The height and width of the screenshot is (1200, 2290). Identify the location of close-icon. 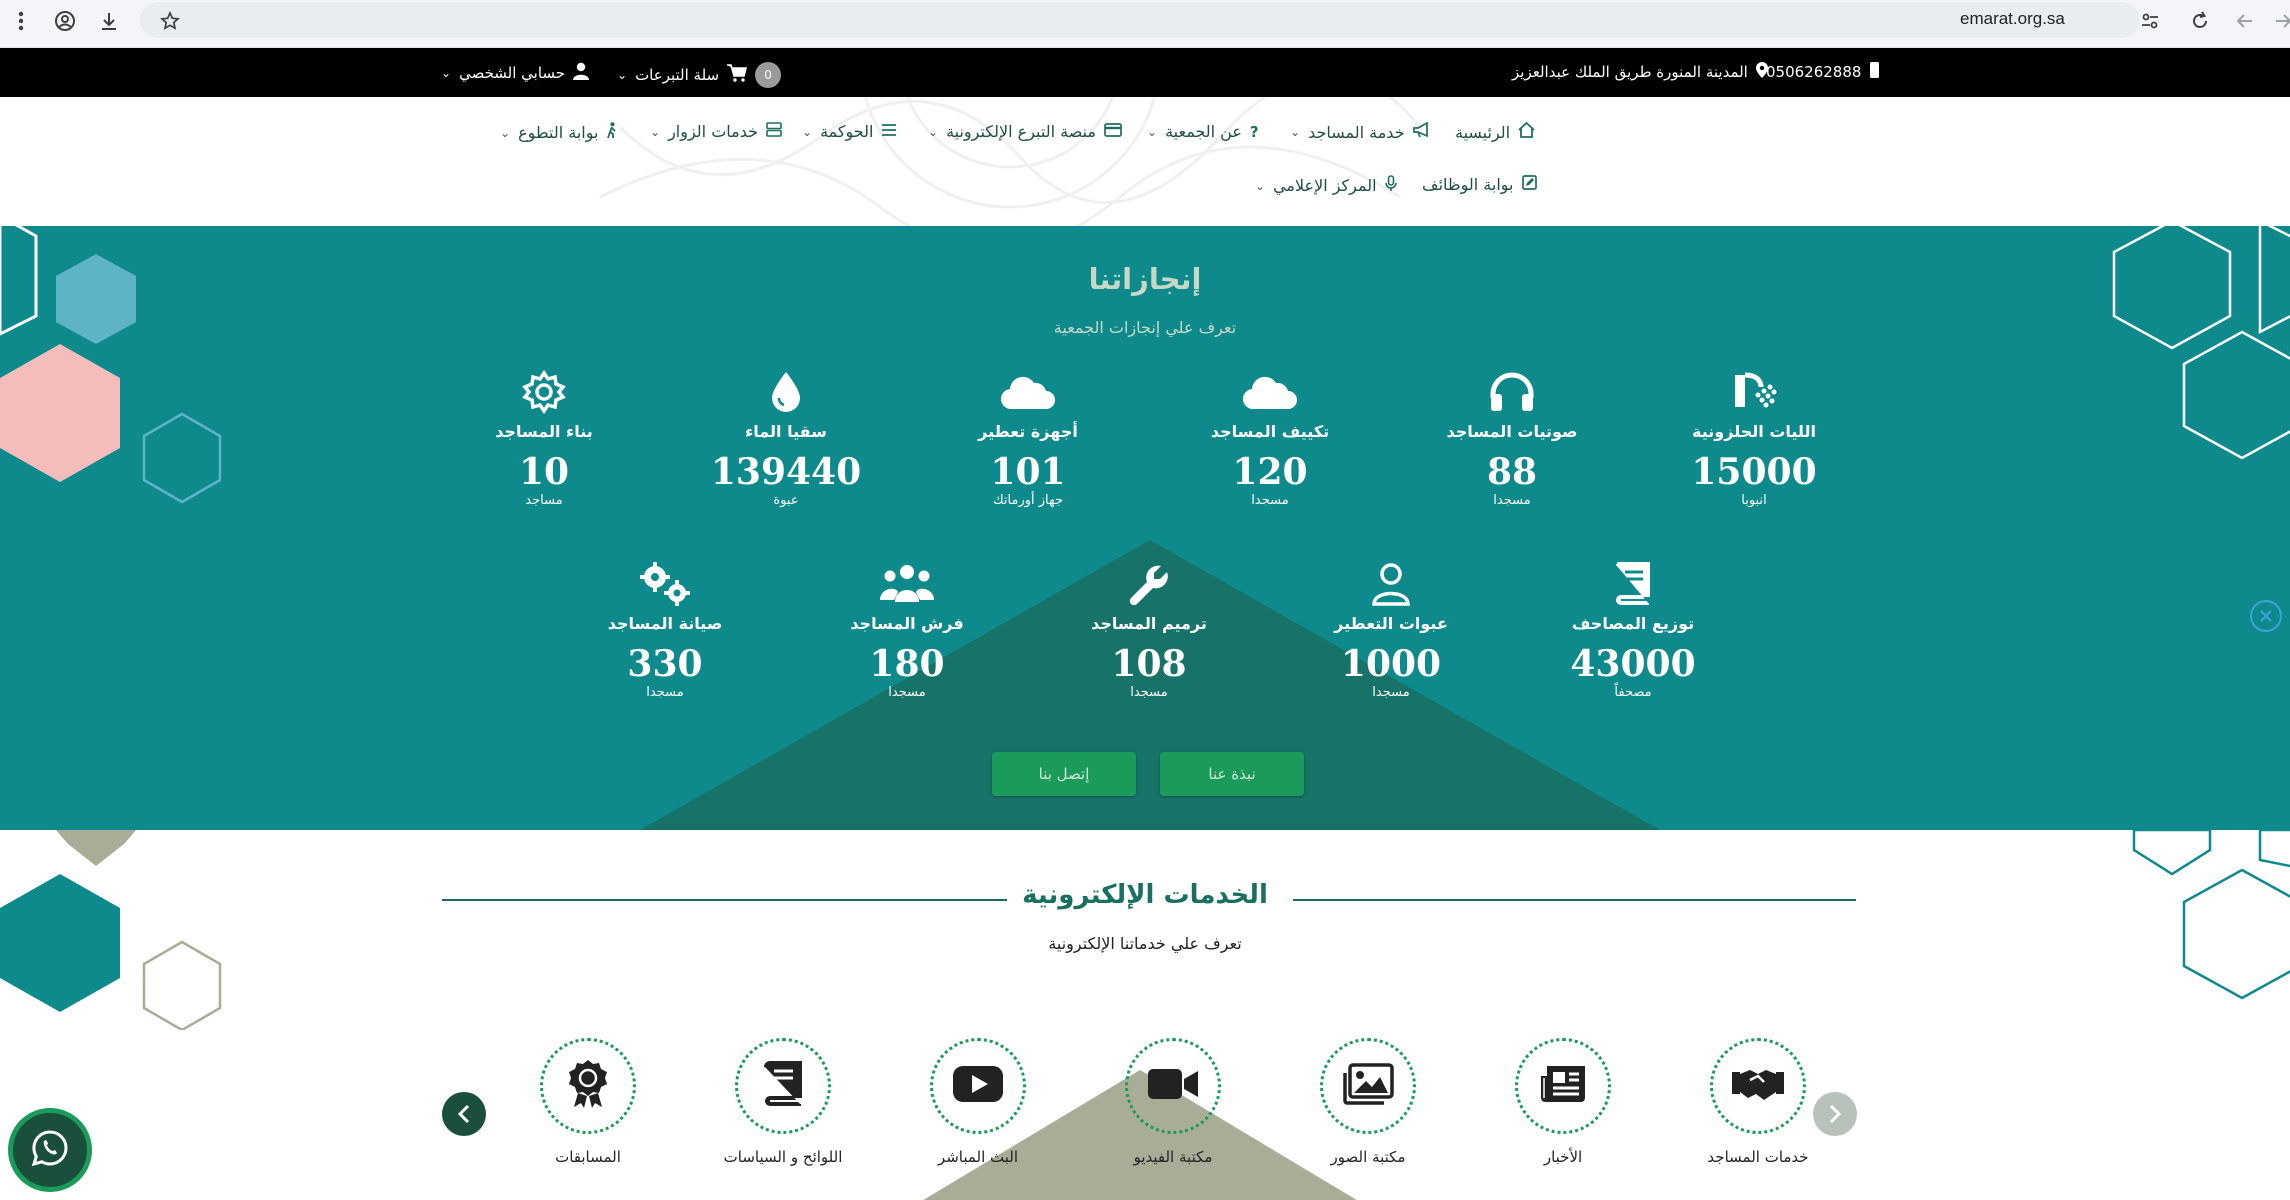
(2266, 616).